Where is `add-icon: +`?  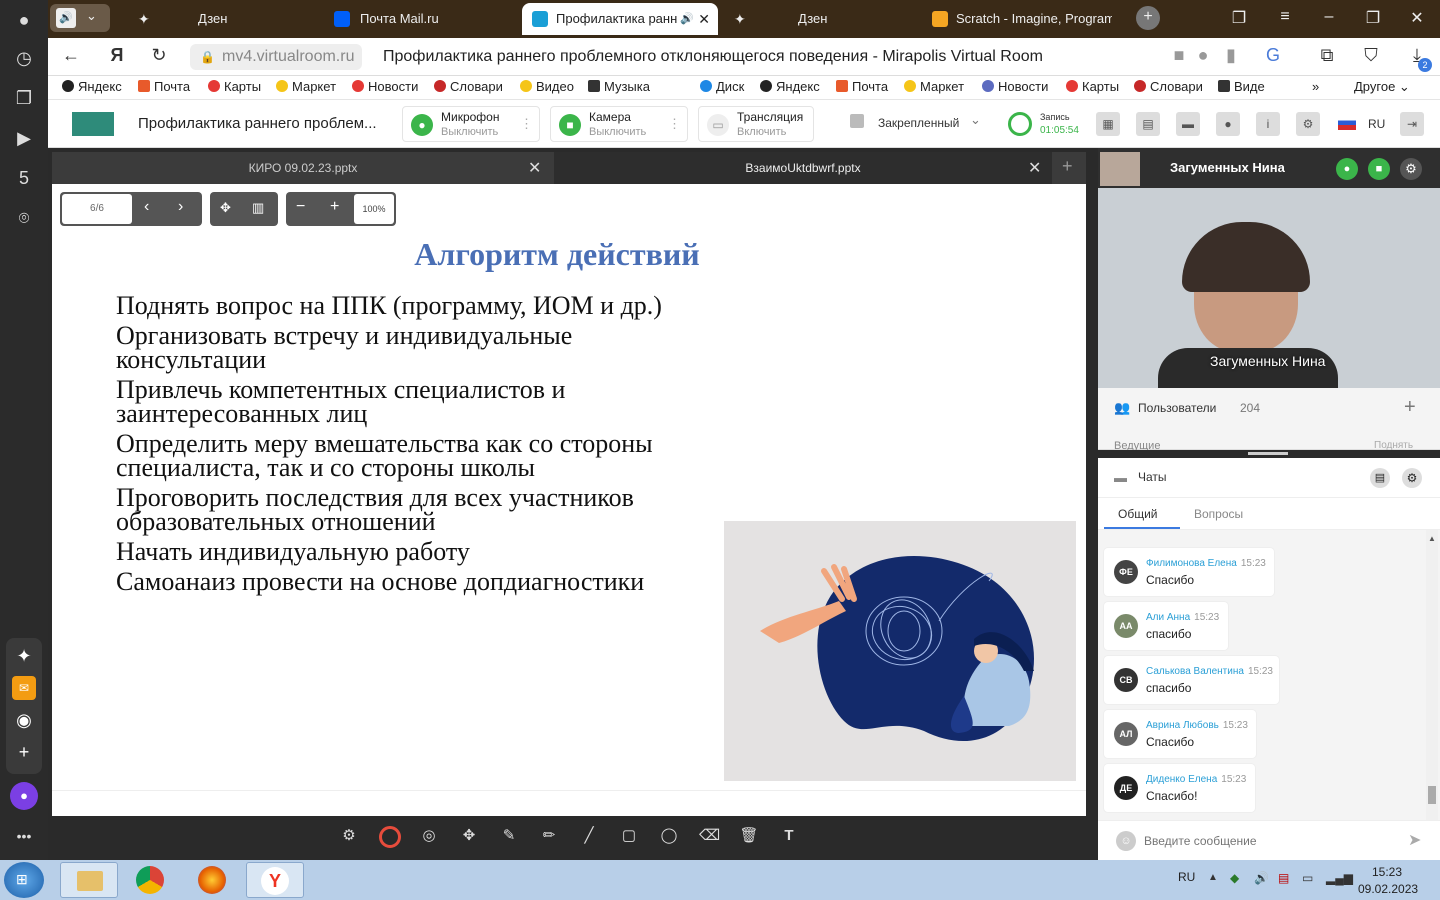 add-icon: + is located at coordinates (24, 752).